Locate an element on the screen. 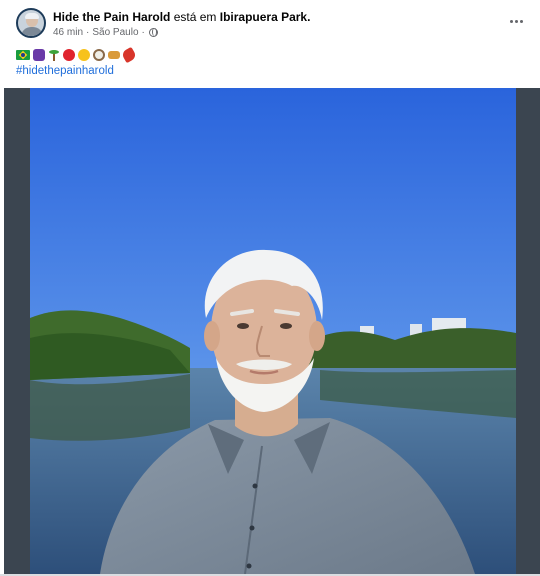 This screenshot has width=540, height=576. globe-icon is located at coordinates (153, 32).